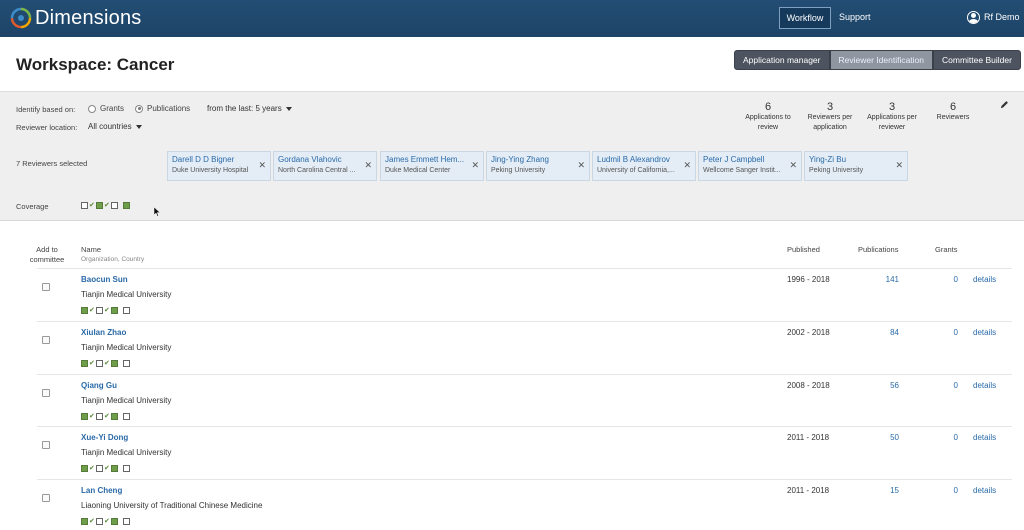 This screenshot has height=530, width=1024. Describe the element at coordinates (888, 385) in the screenshot. I see `publications-count-link: 56` at that location.